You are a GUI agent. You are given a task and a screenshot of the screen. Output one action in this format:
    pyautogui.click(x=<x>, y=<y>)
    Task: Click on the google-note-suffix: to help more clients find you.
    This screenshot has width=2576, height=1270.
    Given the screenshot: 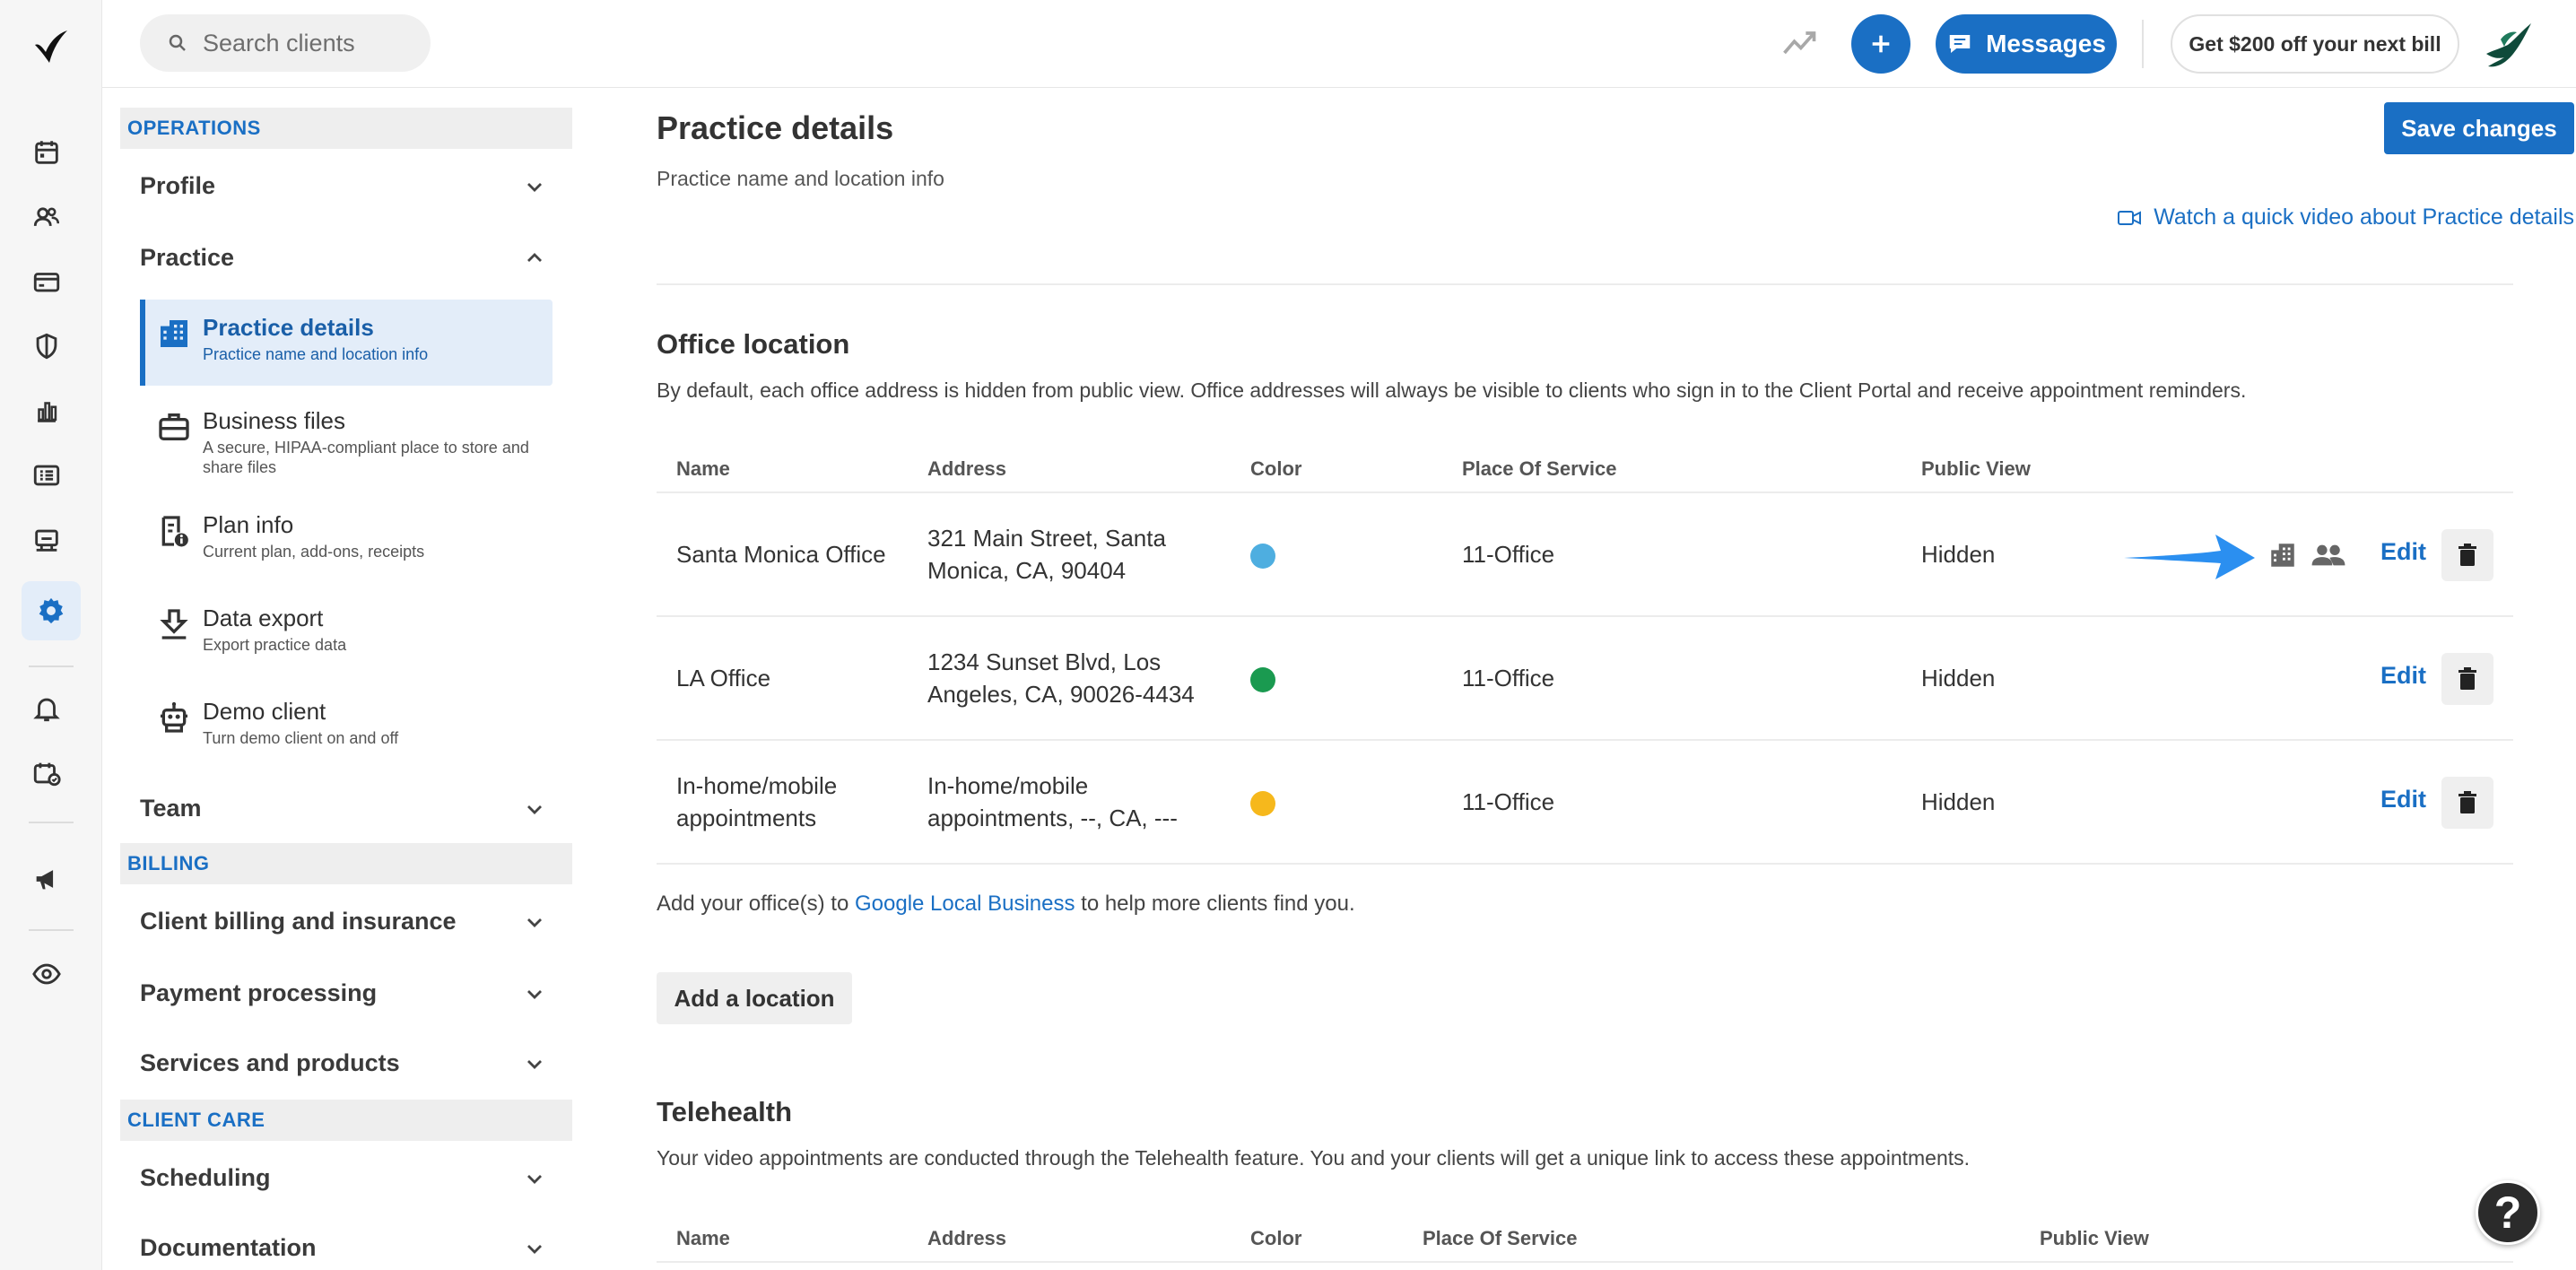 What is the action you would take?
    pyautogui.click(x=1215, y=904)
    